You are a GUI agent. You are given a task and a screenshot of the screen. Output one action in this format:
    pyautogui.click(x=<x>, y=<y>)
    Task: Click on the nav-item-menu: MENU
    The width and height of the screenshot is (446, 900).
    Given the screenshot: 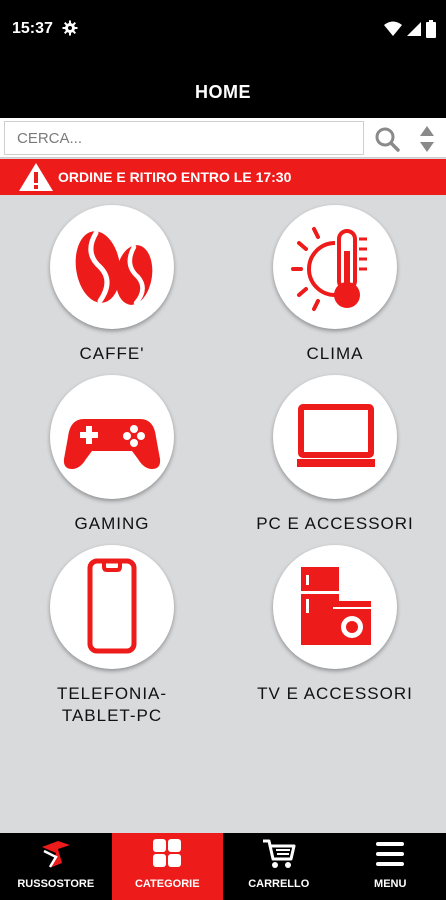 What is the action you would take?
    pyautogui.click(x=390, y=866)
    